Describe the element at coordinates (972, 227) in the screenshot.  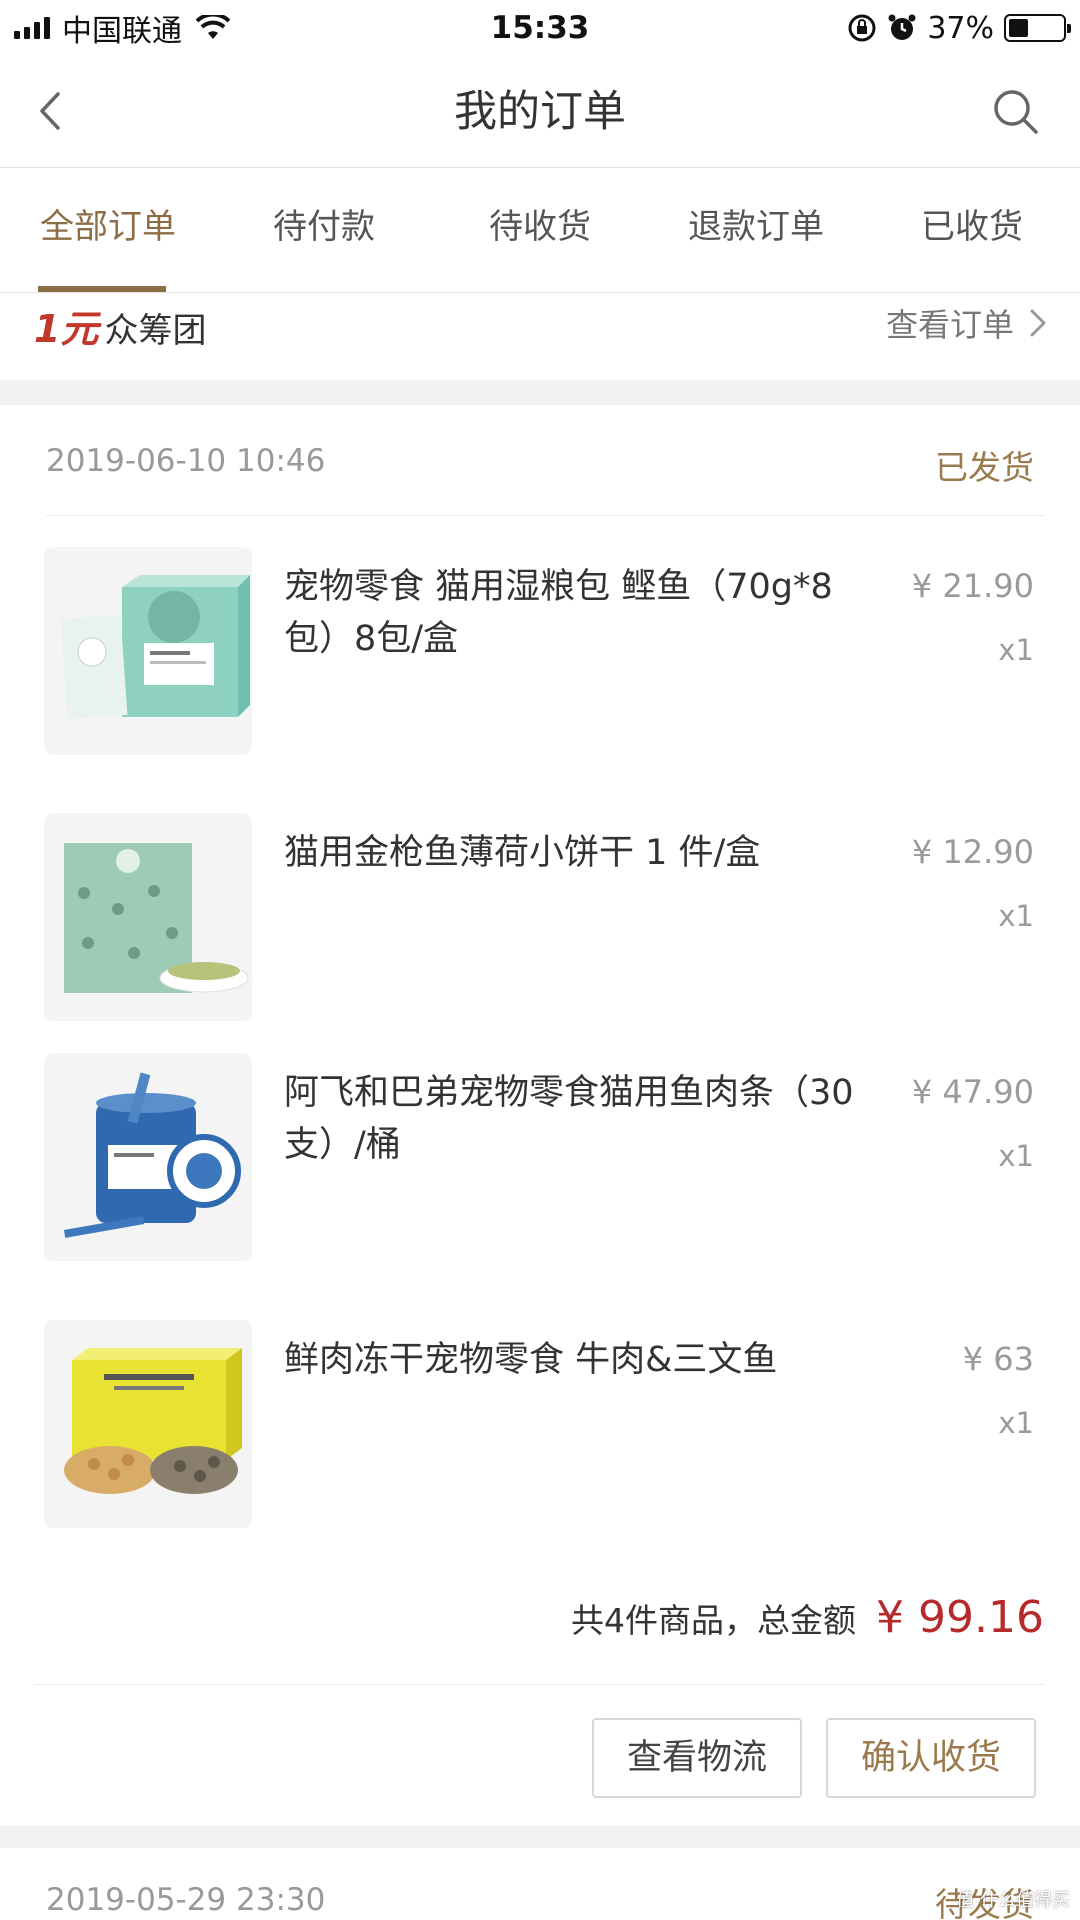
I see `tab-label: 已收货` at that location.